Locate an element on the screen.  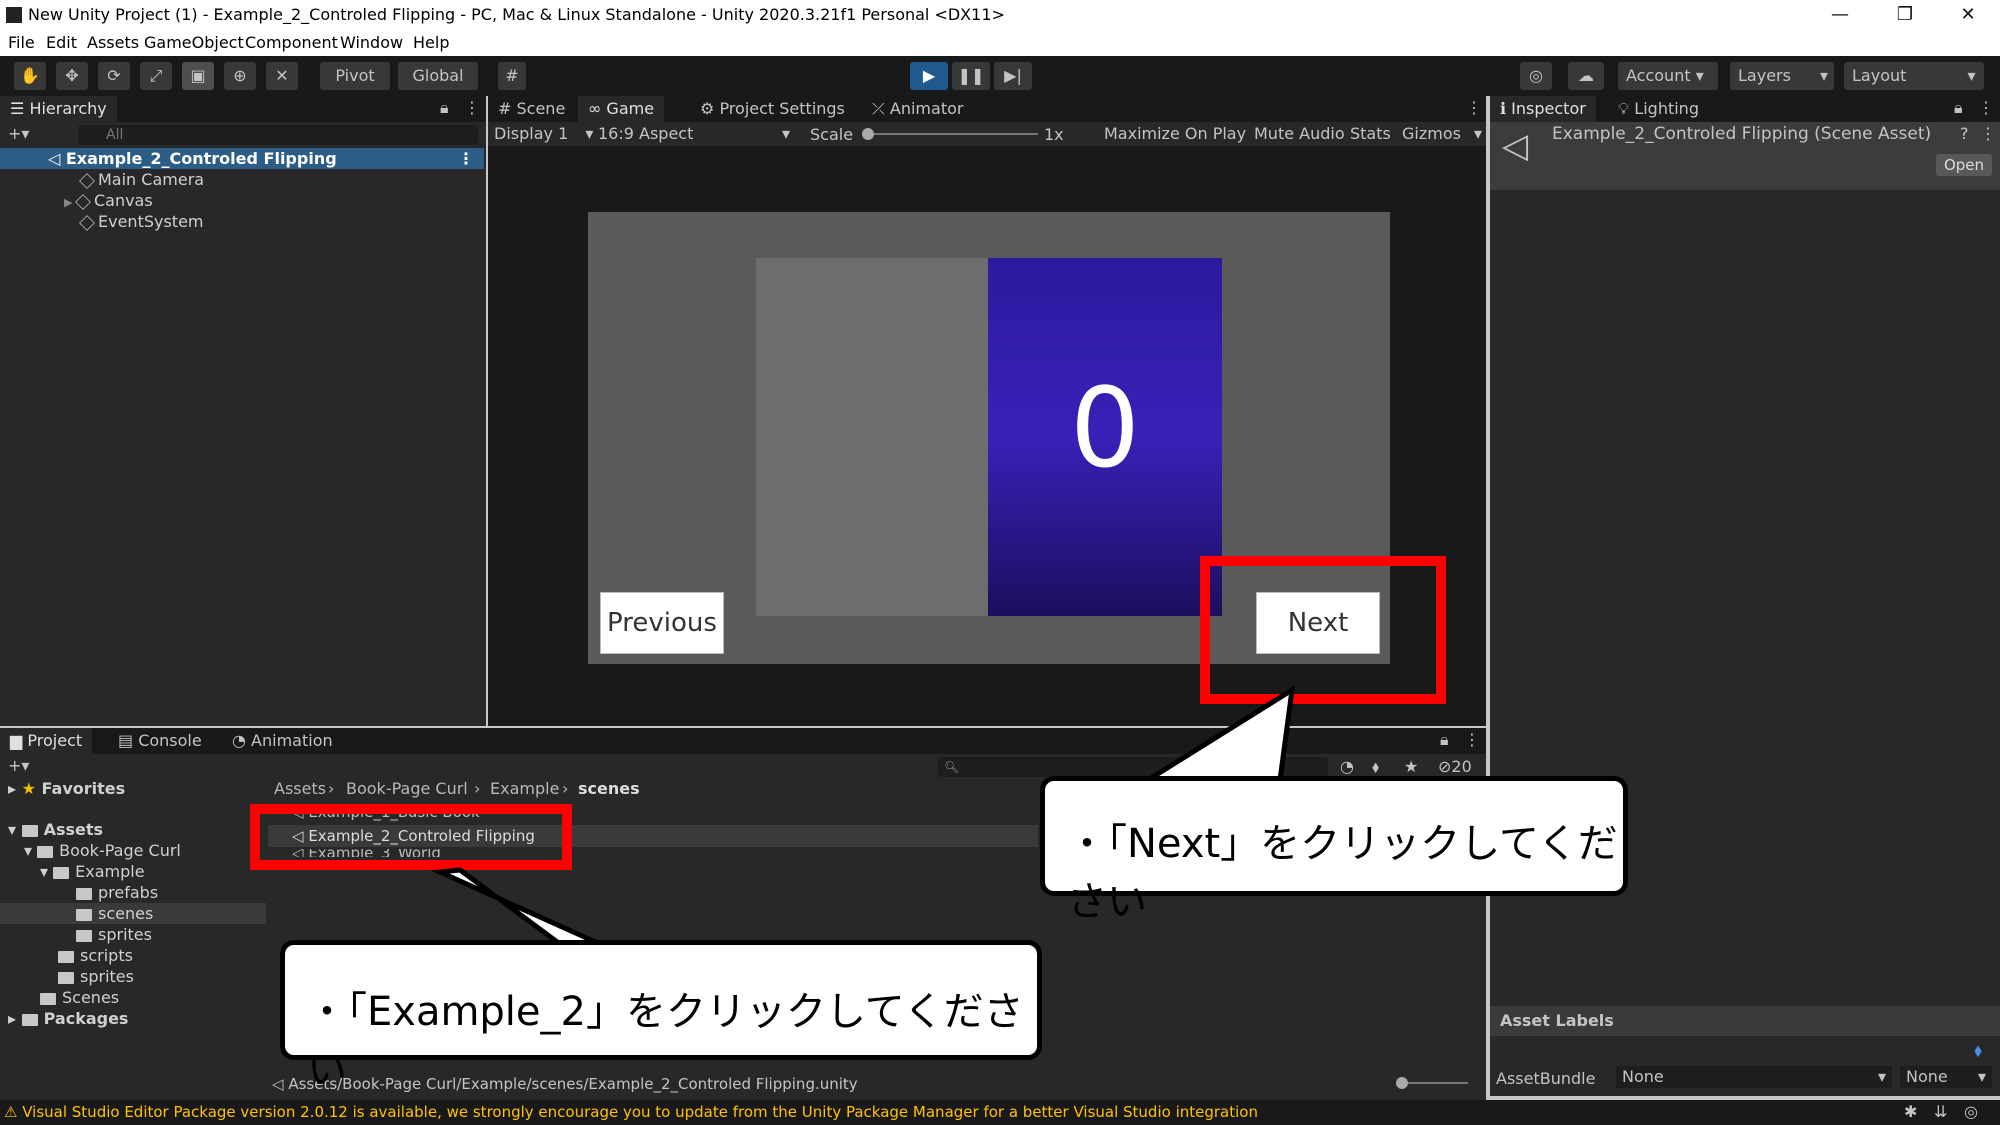
callout-example: ・「Example_2」をクリックしてください is located at coordinates (661, 1016).